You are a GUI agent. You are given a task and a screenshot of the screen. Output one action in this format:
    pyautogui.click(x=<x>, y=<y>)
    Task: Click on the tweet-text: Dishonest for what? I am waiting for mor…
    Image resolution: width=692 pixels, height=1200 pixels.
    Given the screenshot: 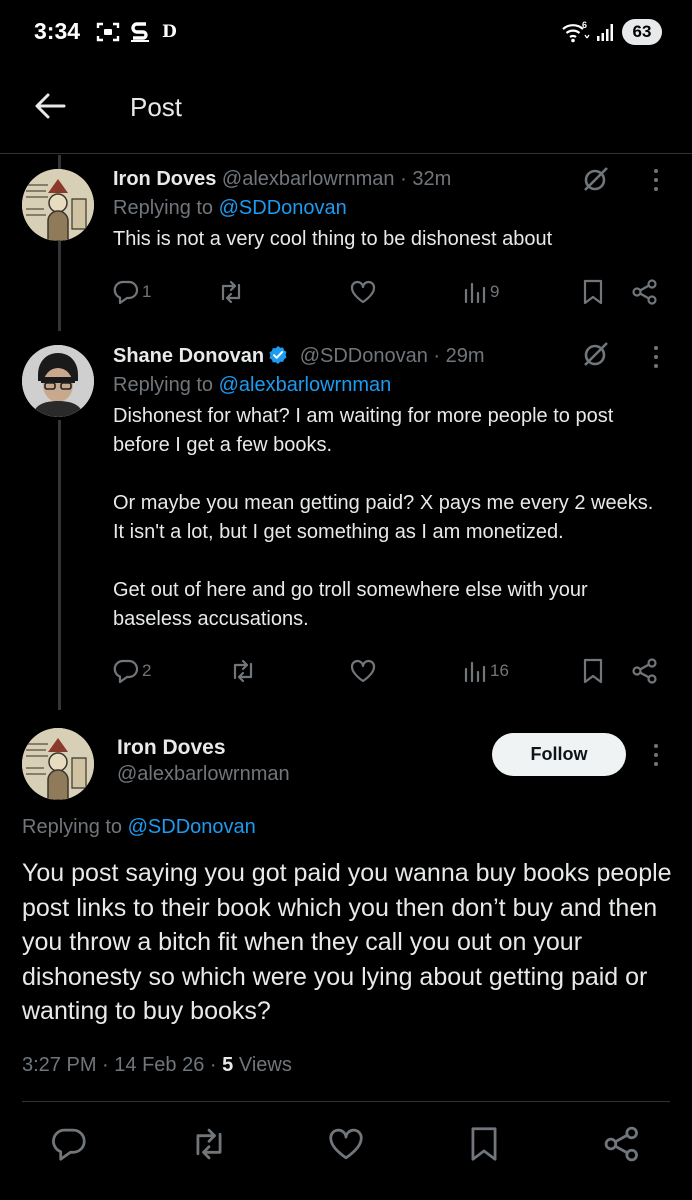 What is the action you would take?
    pyautogui.click(x=383, y=517)
    